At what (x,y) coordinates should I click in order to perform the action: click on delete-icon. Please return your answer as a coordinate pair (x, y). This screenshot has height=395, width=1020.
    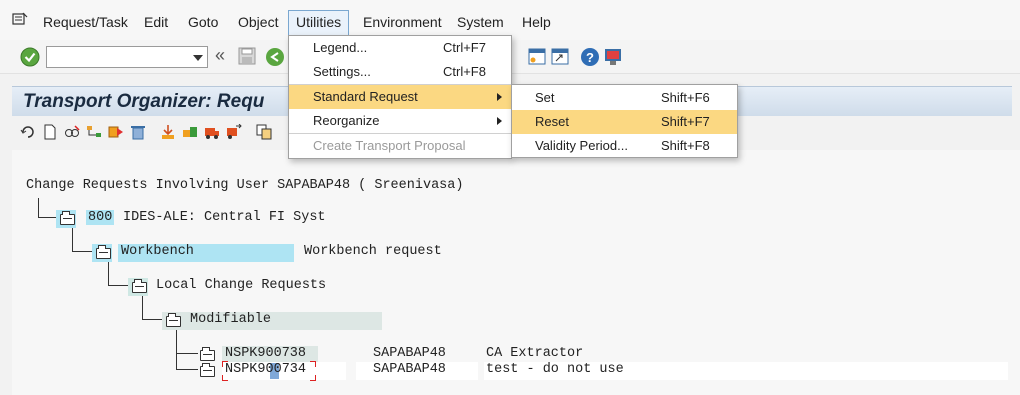
    Looking at the image, I should click on (138, 132).